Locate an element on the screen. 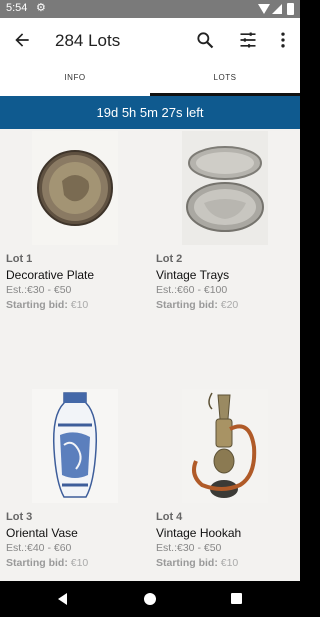  tab-bar: INFO LOTS is located at coordinates (150, 80).